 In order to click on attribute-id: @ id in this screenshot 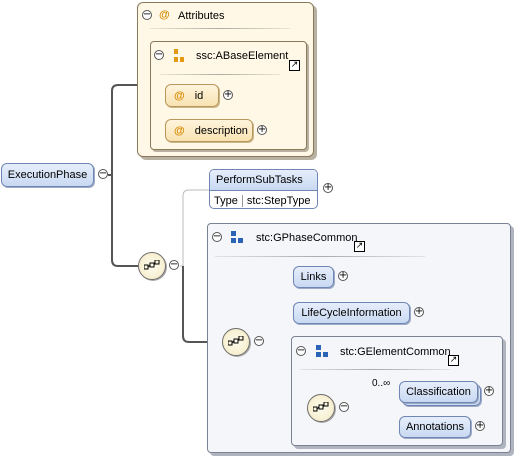, I will do `click(192, 95)`.